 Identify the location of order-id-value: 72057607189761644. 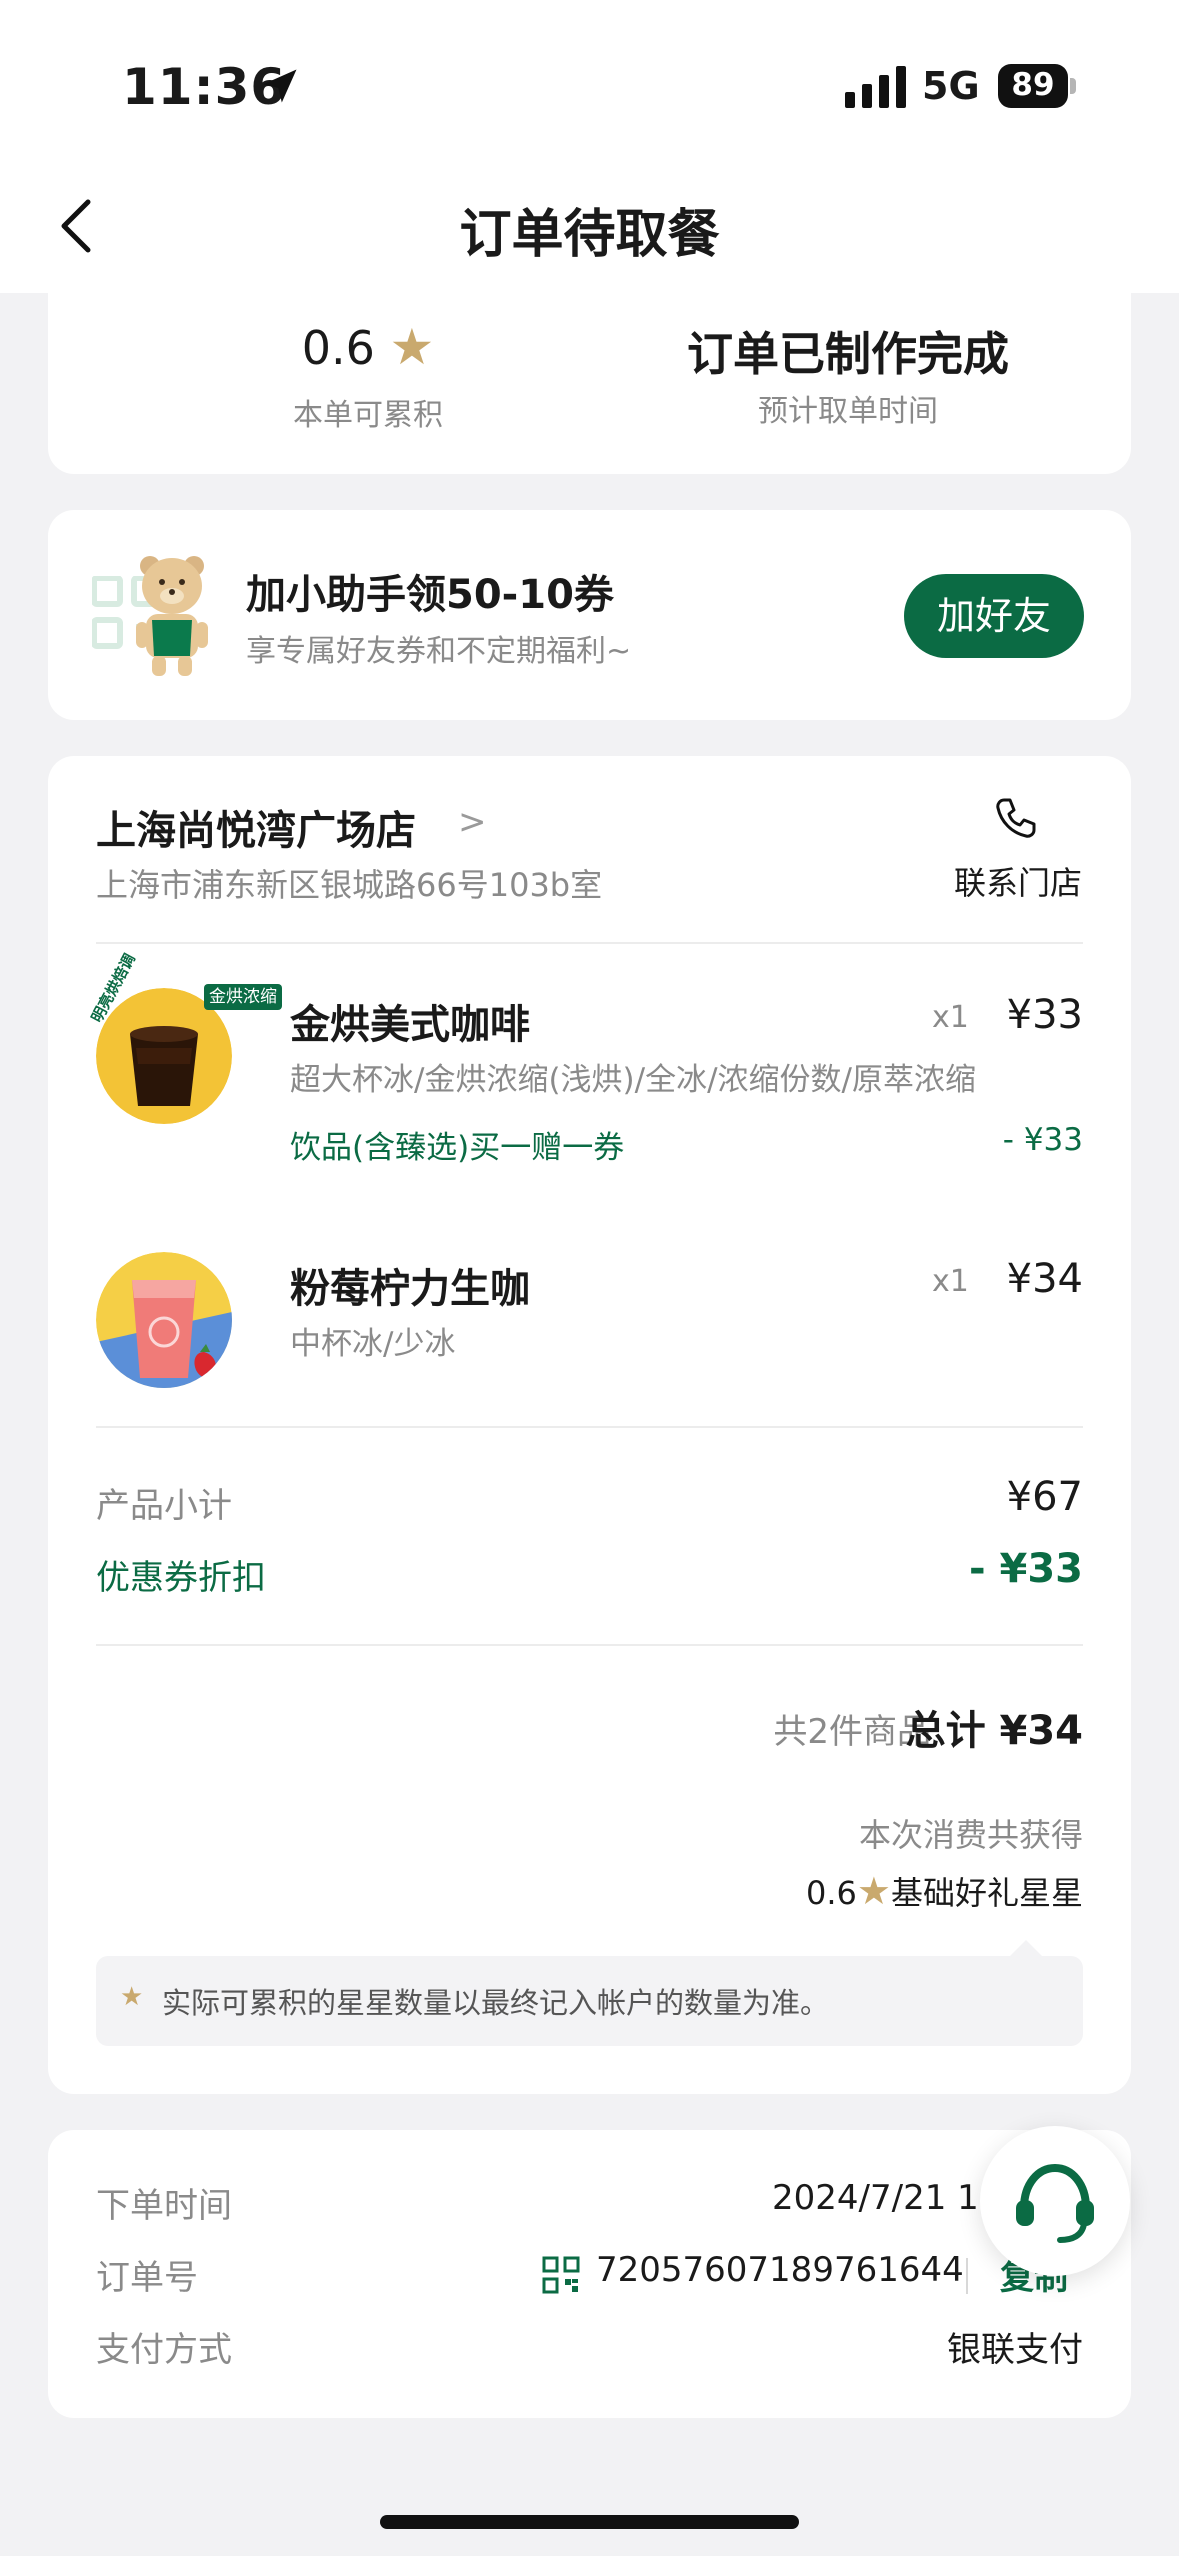
(780, 2270).